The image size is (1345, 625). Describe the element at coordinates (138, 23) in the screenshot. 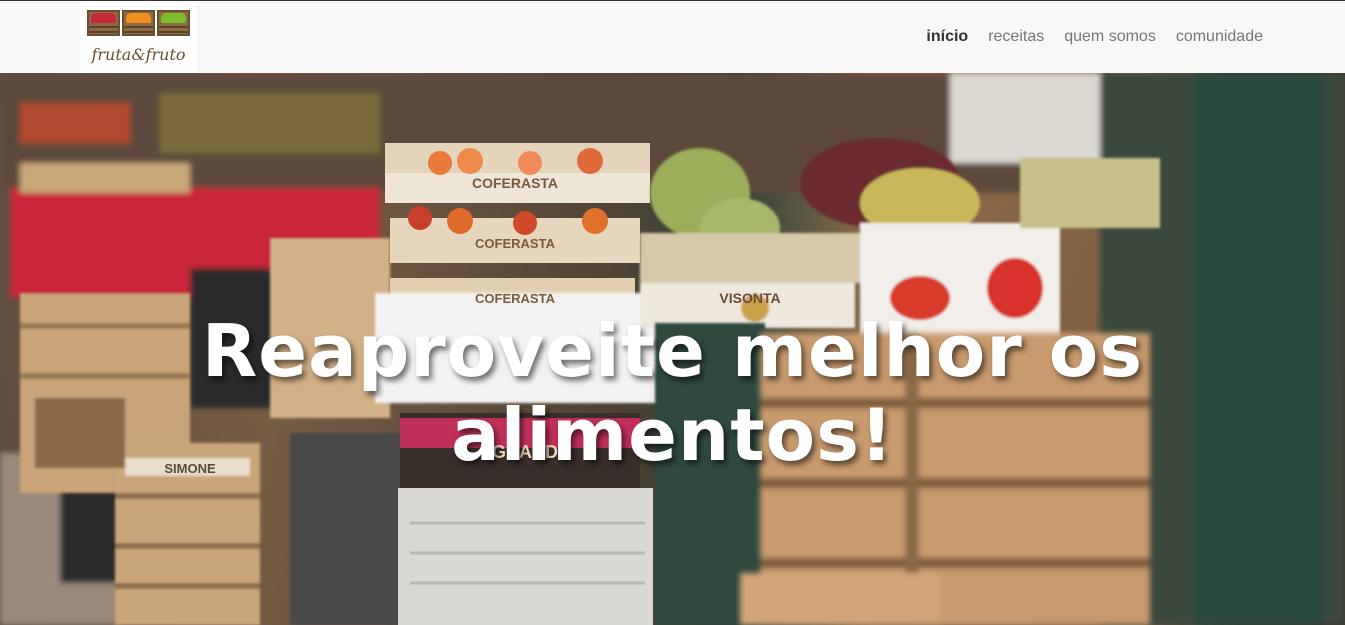

I see `logo-crate-orange-icon` at that location.